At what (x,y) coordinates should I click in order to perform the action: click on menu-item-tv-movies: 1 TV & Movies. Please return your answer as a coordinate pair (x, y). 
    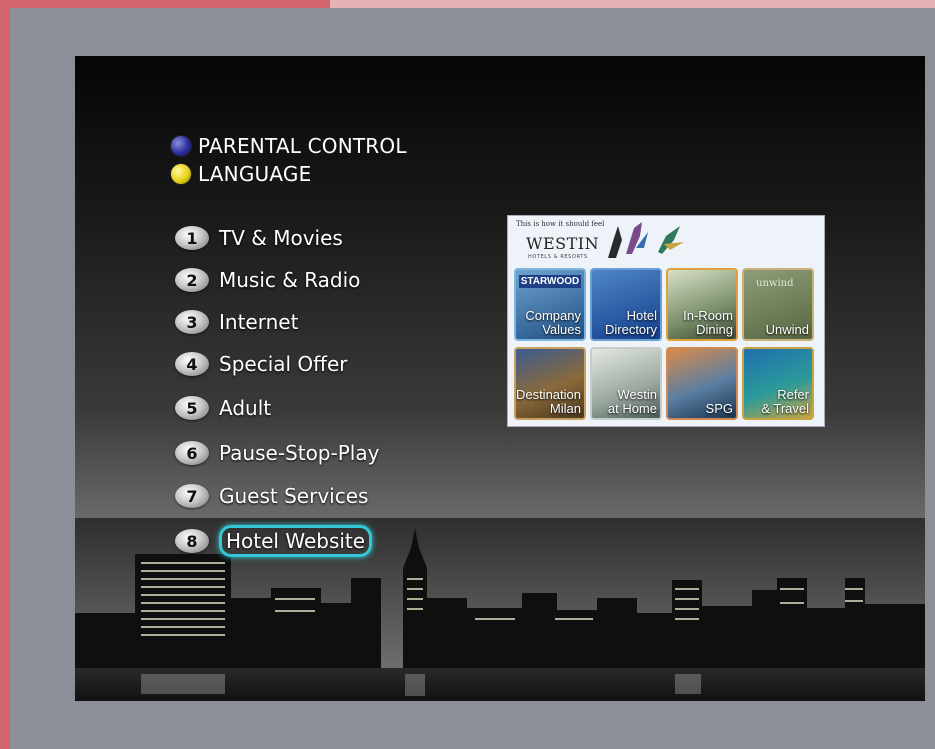
    Looking at the image, I should click on (259, 238).